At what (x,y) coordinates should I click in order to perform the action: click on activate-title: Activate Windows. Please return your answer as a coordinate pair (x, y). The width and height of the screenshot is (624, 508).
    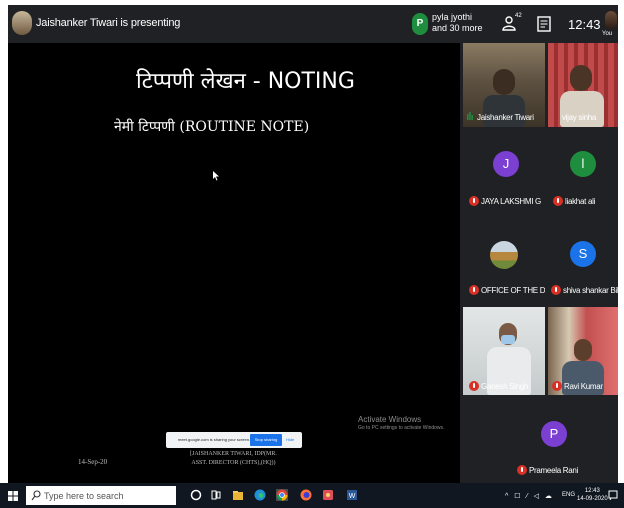
    Looking at the image, I should click on (390, 419).